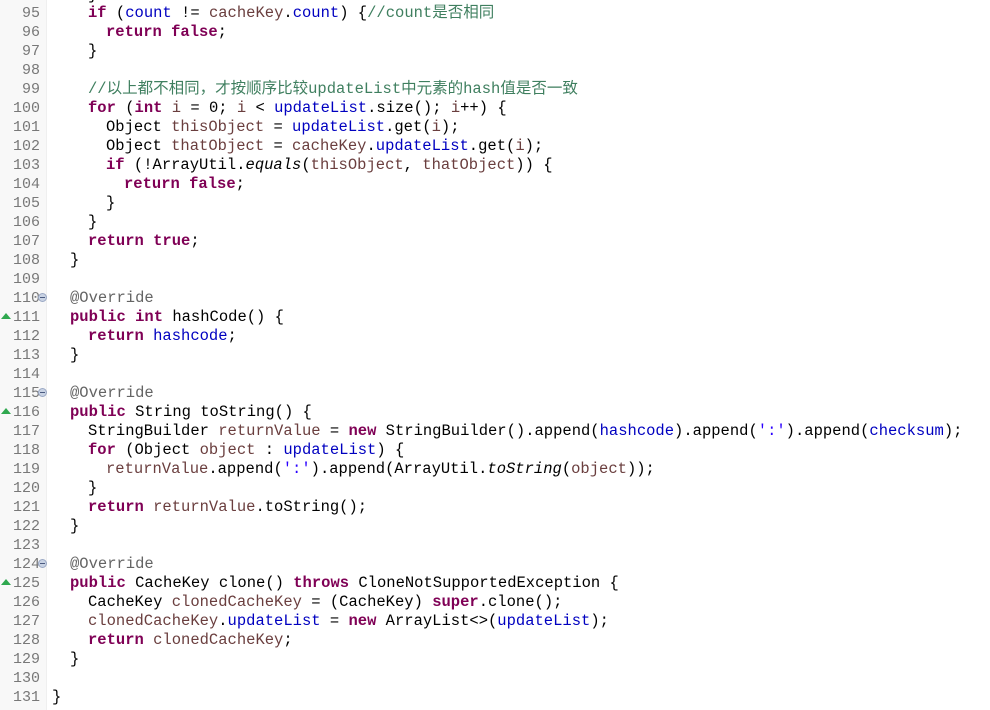 Image resolution: width=990 pixels, height=710 pixels. What do you see at coordinates (495, 507) in the screenshot?
I see `code-line: 121 return returnValue.toString();` at bounding box center [495, 507].